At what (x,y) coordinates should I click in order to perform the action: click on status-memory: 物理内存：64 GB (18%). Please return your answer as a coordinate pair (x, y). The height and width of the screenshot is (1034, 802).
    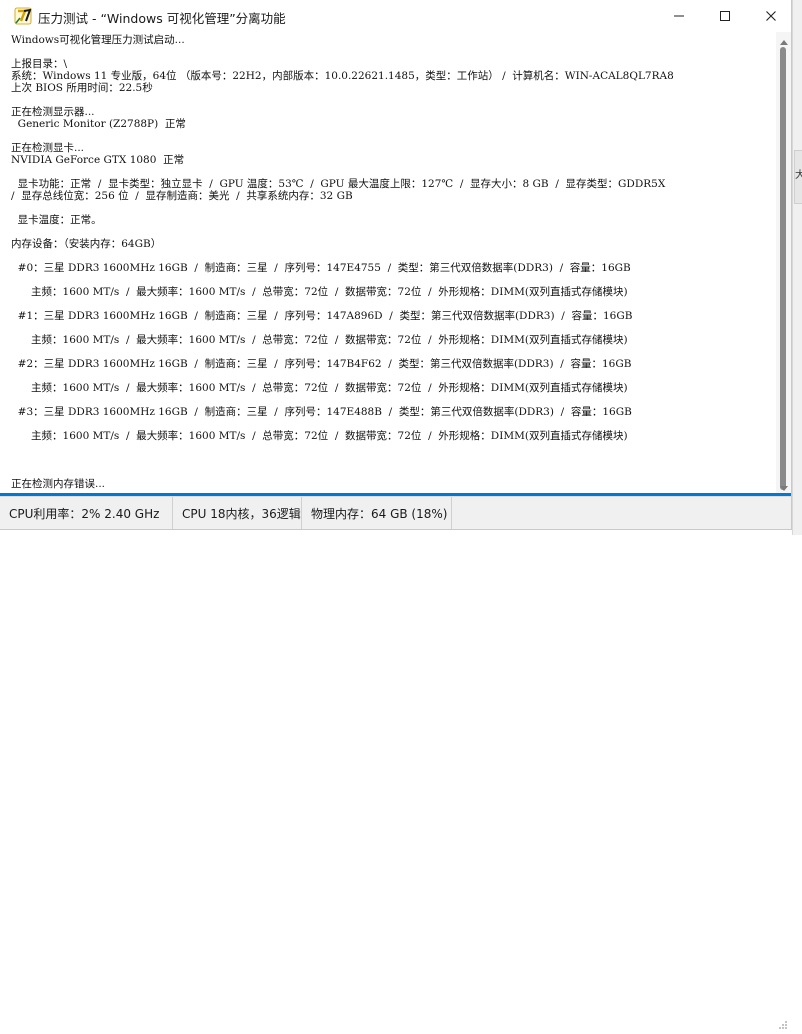
    Looking at the image, I should click on (376, 513).